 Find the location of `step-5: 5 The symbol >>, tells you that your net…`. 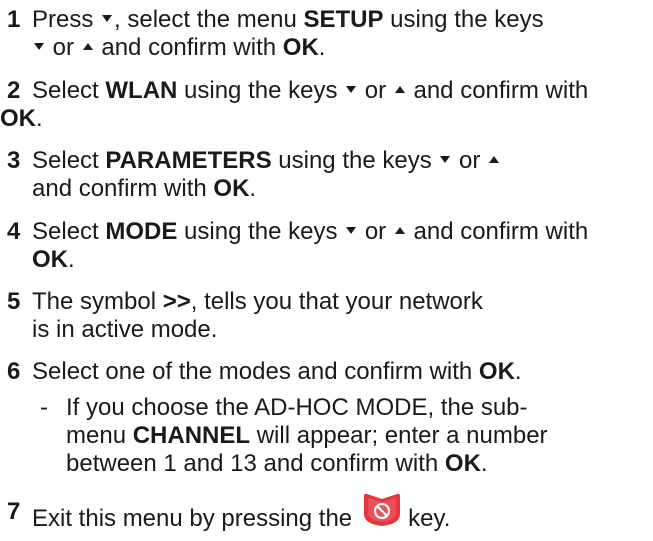

step-5: 5 The symbol >>, tells you that your net… is located at coordinates (326, 316).